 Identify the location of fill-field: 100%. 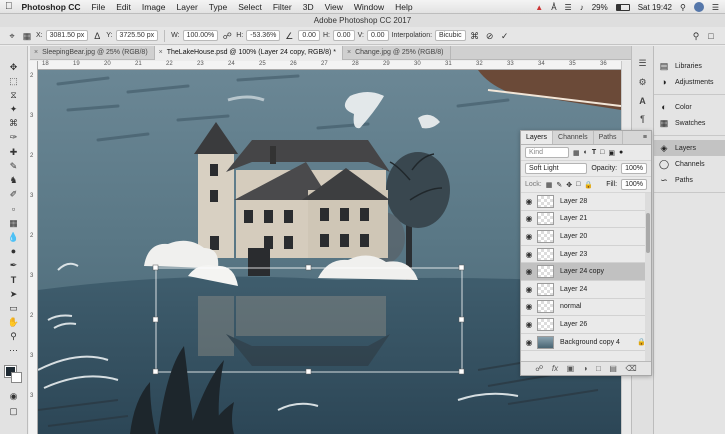
(634, 184).